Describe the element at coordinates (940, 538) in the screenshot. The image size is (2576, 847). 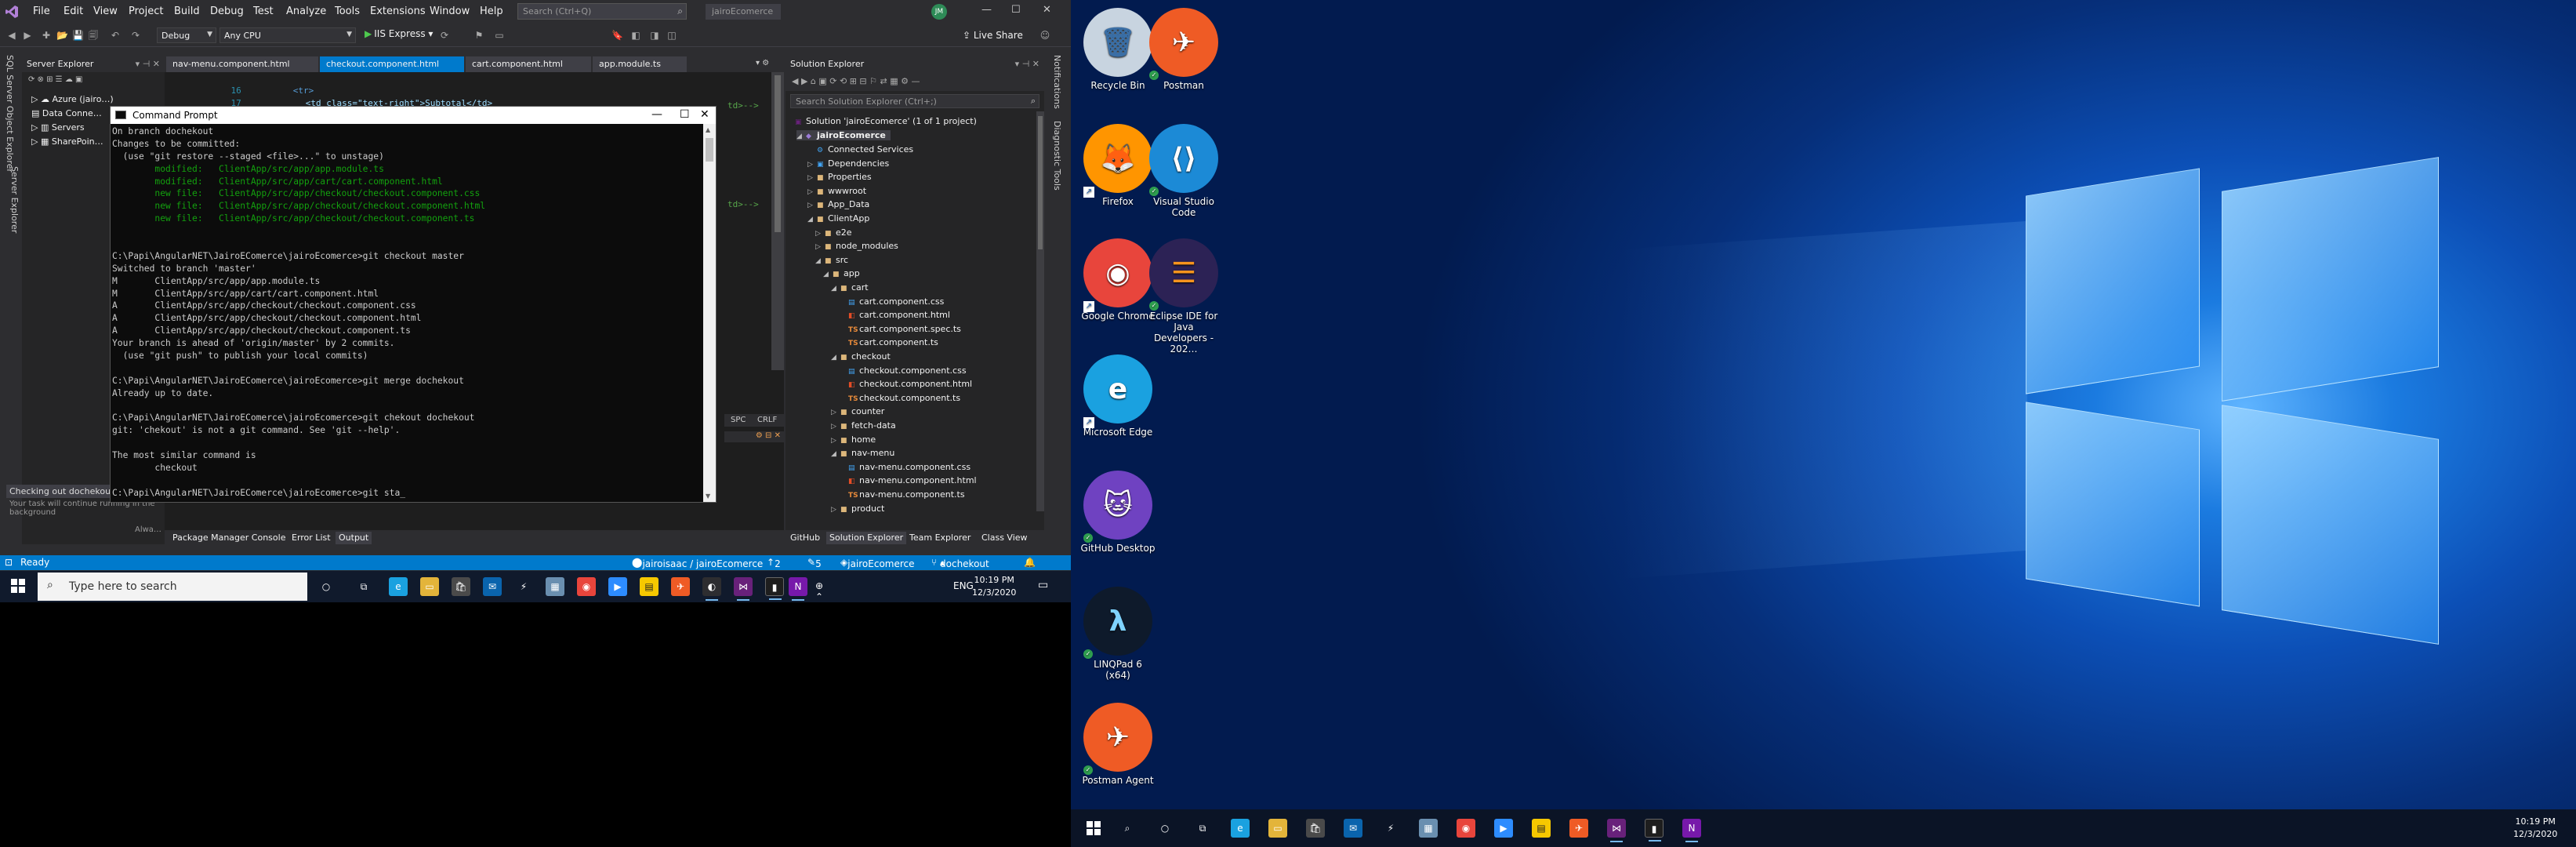
I see `tab-team-explorer: Team Explorer` at that location.